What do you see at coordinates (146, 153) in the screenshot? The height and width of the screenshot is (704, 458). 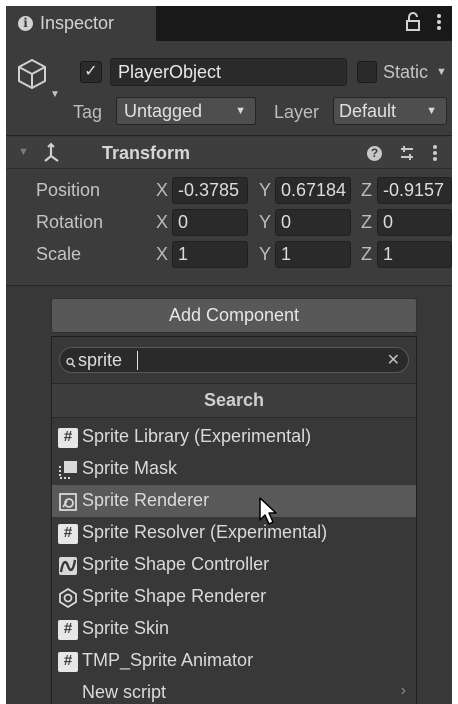 I see `transform-title: Transform` at bounding box center [146, 153].